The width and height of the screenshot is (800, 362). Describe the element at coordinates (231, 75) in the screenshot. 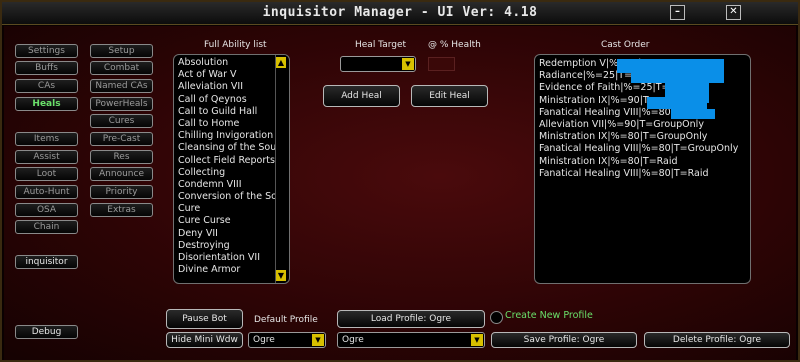

I see `list-item: Act of War V` at that location.